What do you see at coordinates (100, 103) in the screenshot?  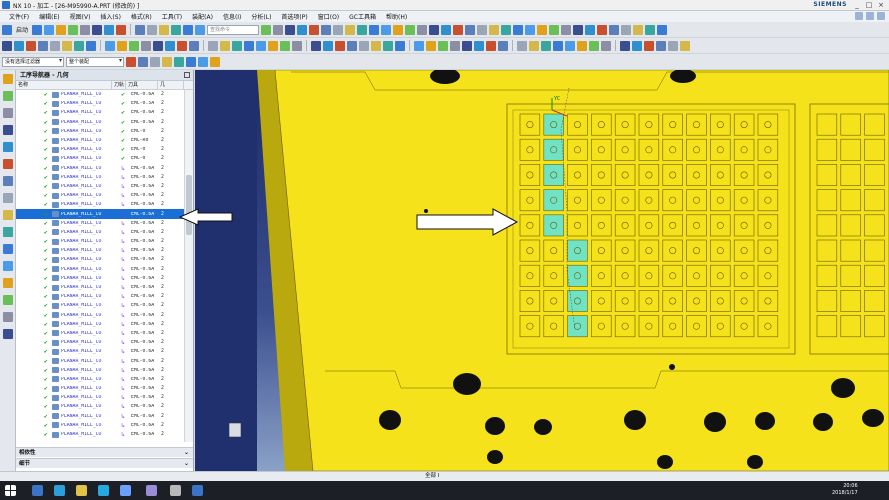 I see `table-row: ✔ PLANAR_MILL_CO ✔ EMC-0.5A 2` at bounding box center [100, 103].